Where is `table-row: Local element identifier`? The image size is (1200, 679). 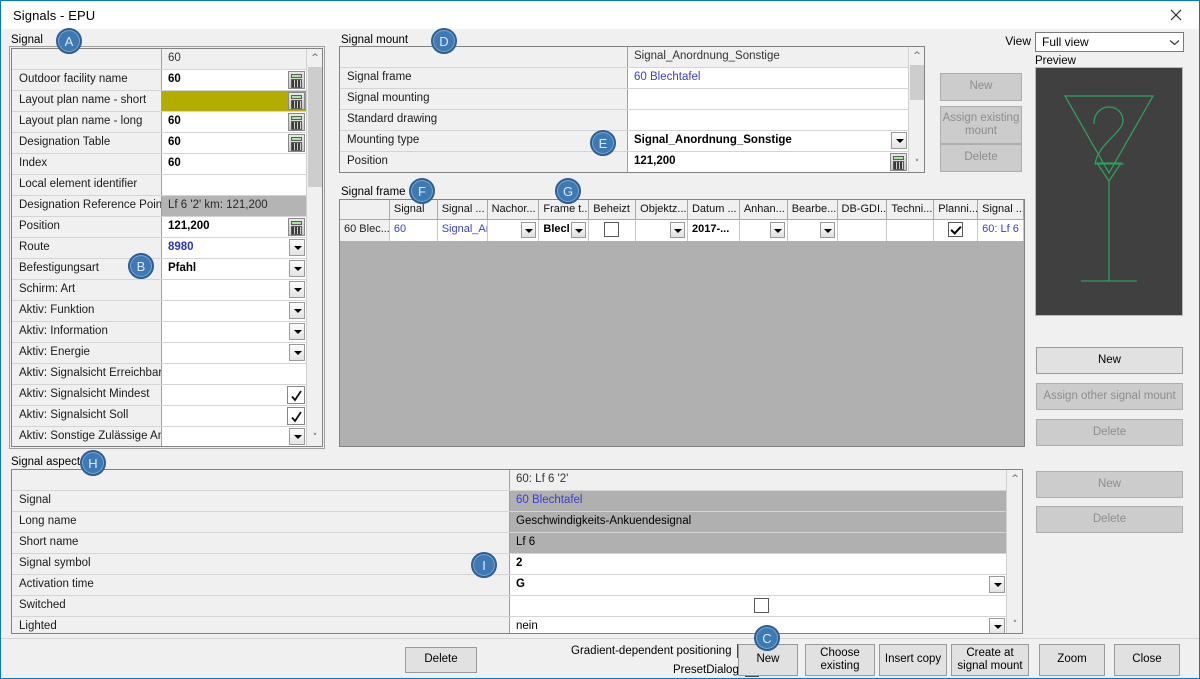 table-row: Local element identifier is located at coordinates (159, 185).